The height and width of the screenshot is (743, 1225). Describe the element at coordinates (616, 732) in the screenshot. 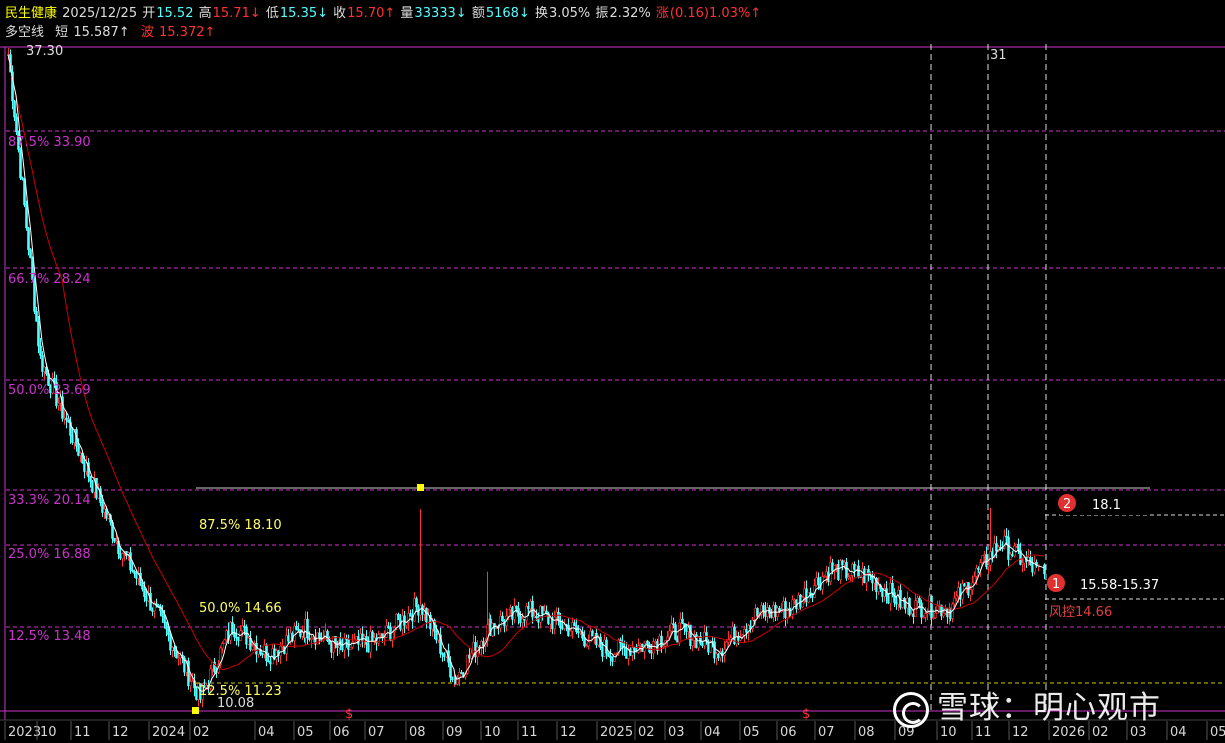

I see `x-axis-label: 2025` at that location.